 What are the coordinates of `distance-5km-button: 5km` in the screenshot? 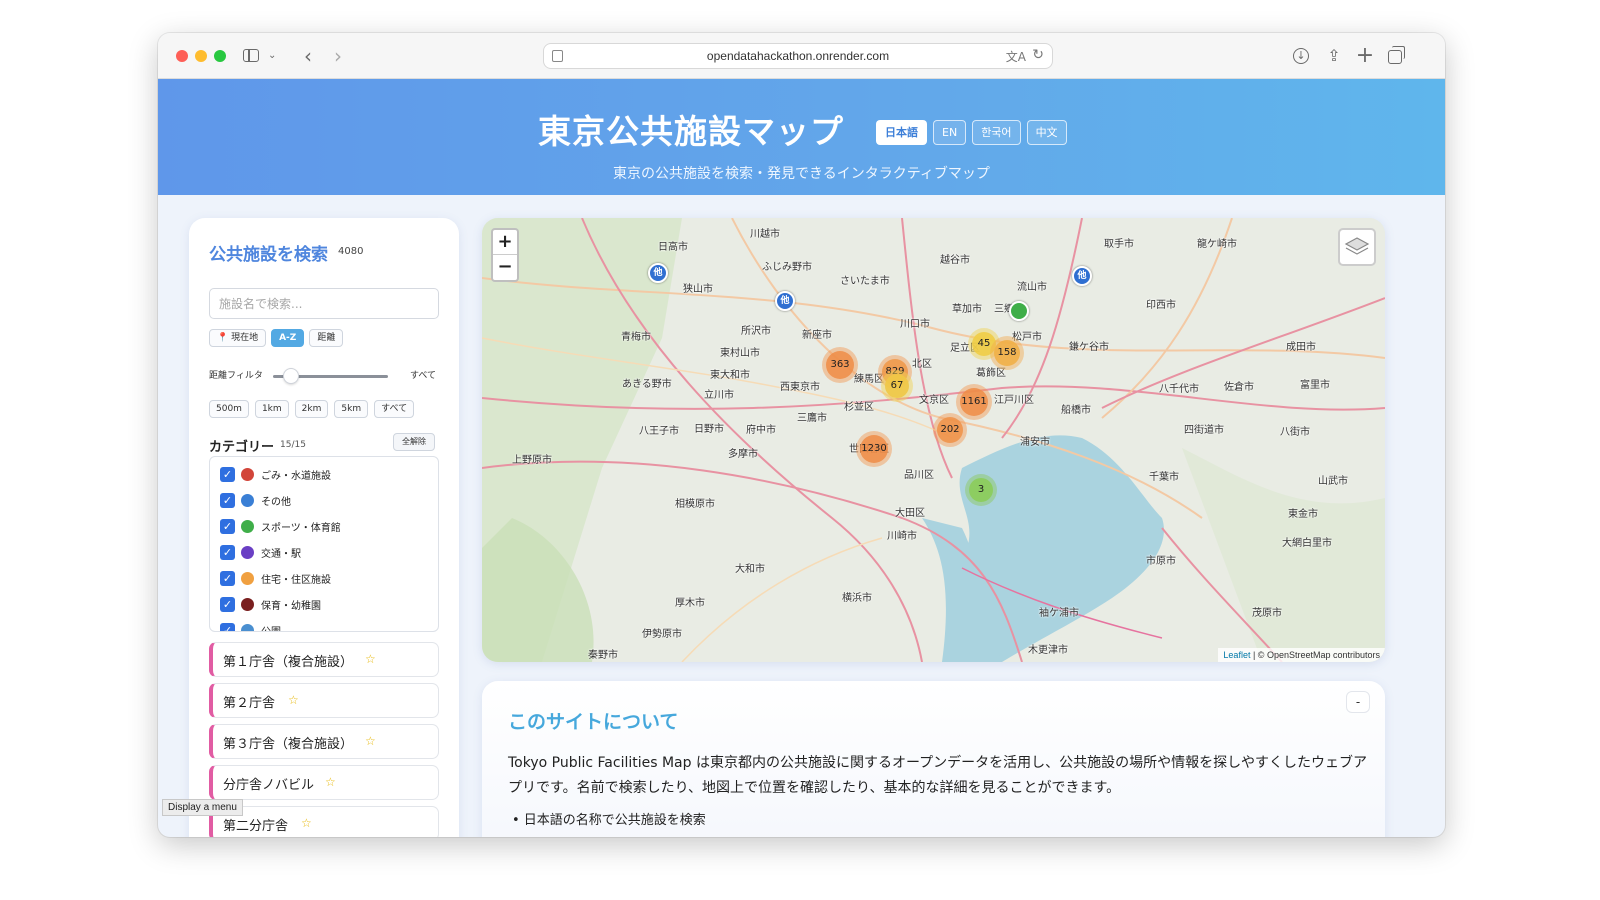 It's located at (351, 409).